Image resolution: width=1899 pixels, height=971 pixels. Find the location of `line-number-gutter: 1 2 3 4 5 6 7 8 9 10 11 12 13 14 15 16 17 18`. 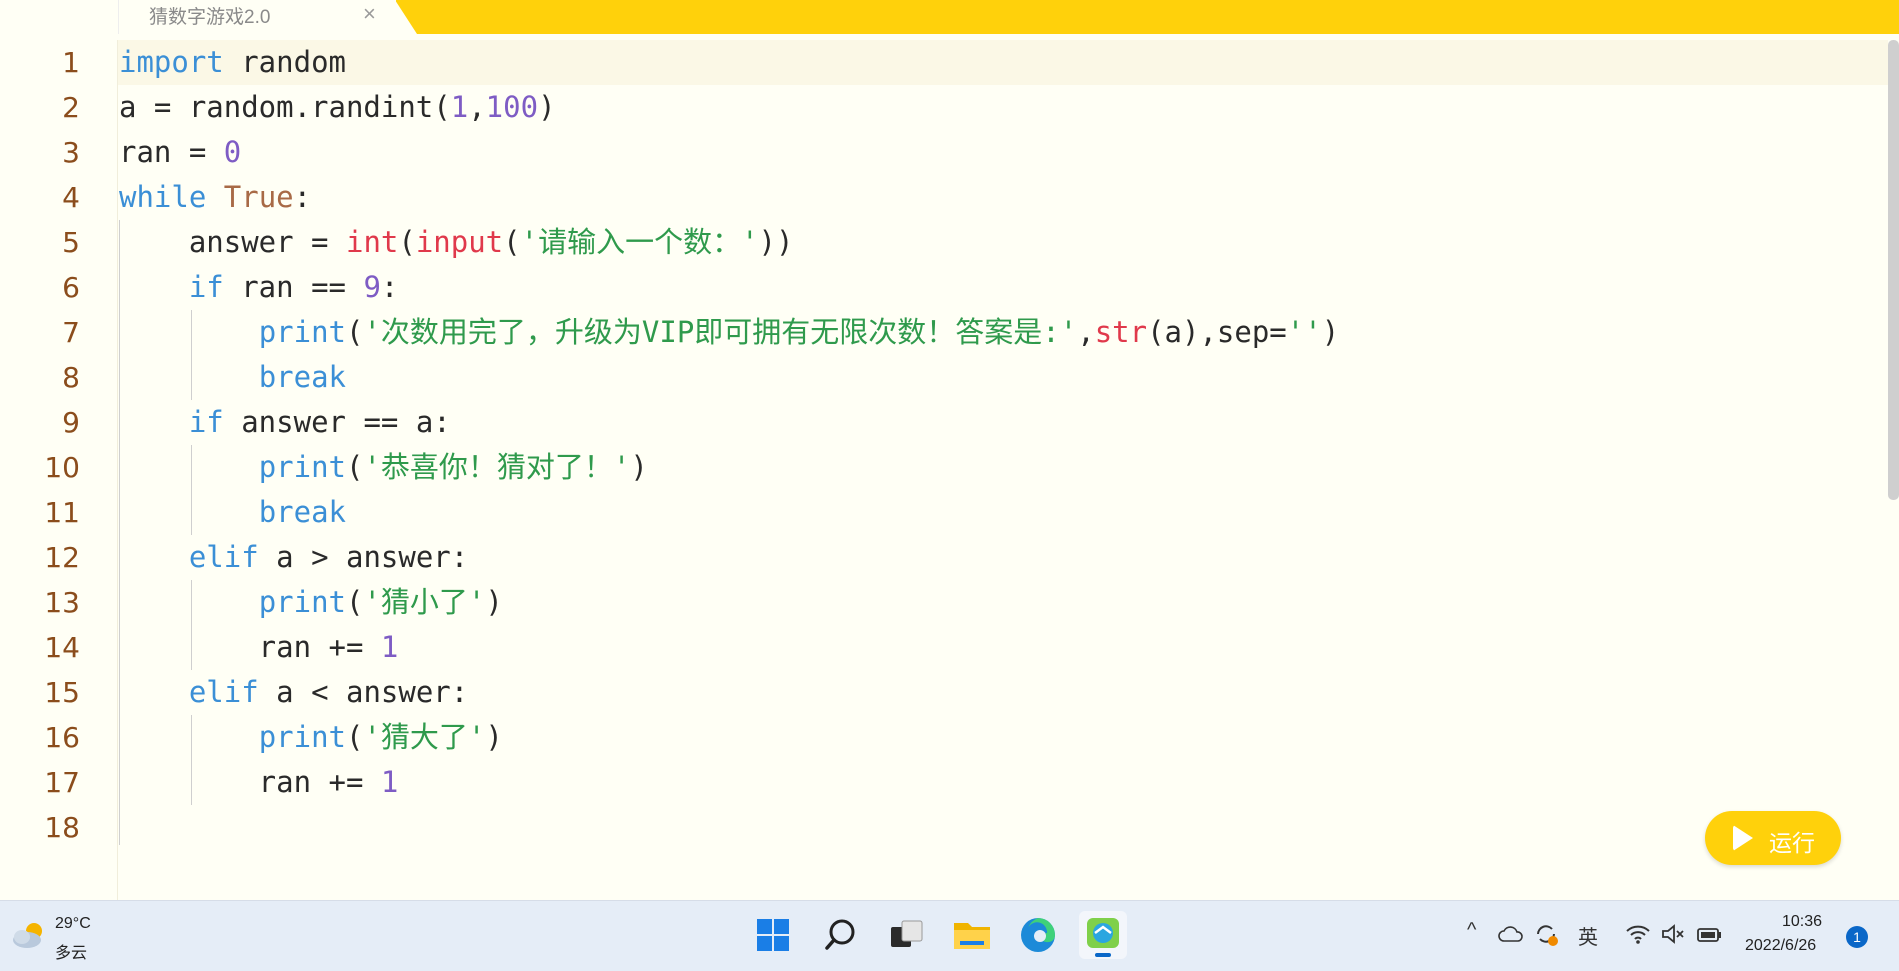

line-number-gutter: 1 2 3 4 5 6 7 8 9 10 11 12 13 14 15 16 17 18 is located at coordinates (59, 470).